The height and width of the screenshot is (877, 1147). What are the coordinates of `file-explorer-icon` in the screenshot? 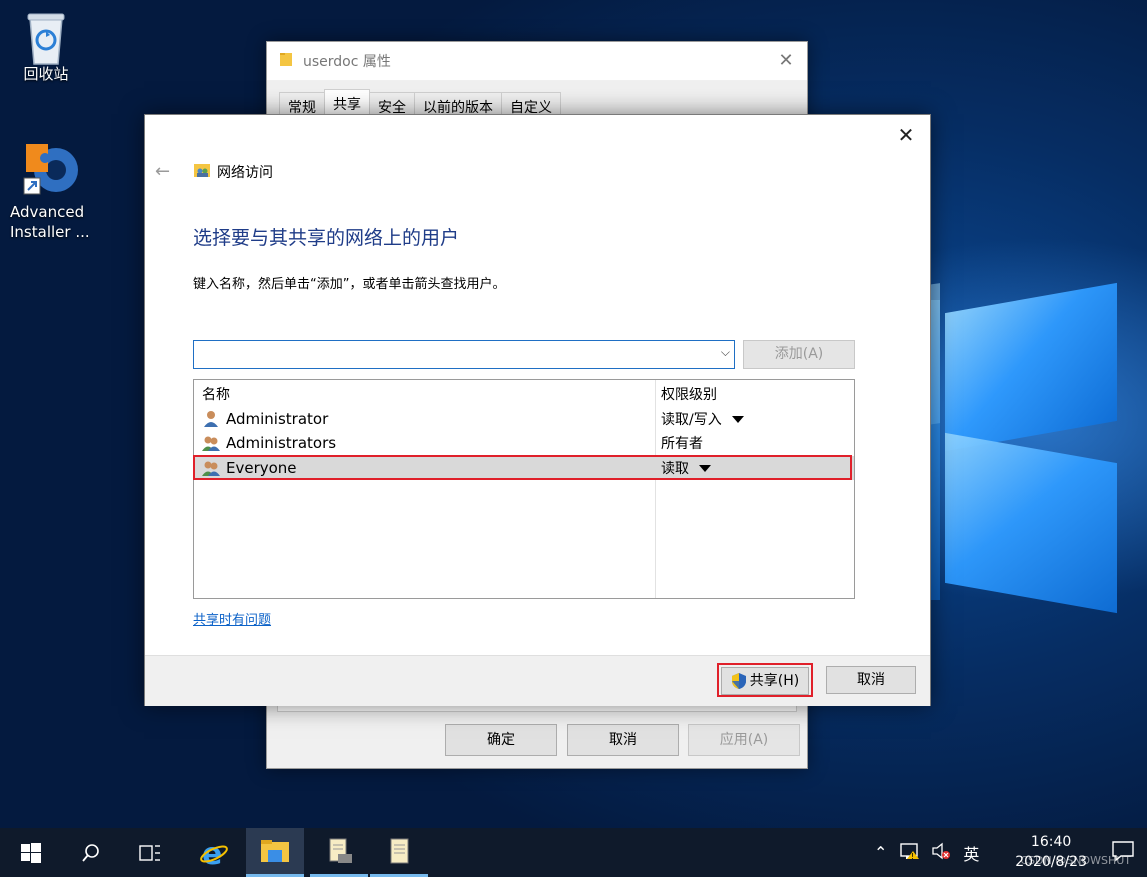 It's located at (275, 851).